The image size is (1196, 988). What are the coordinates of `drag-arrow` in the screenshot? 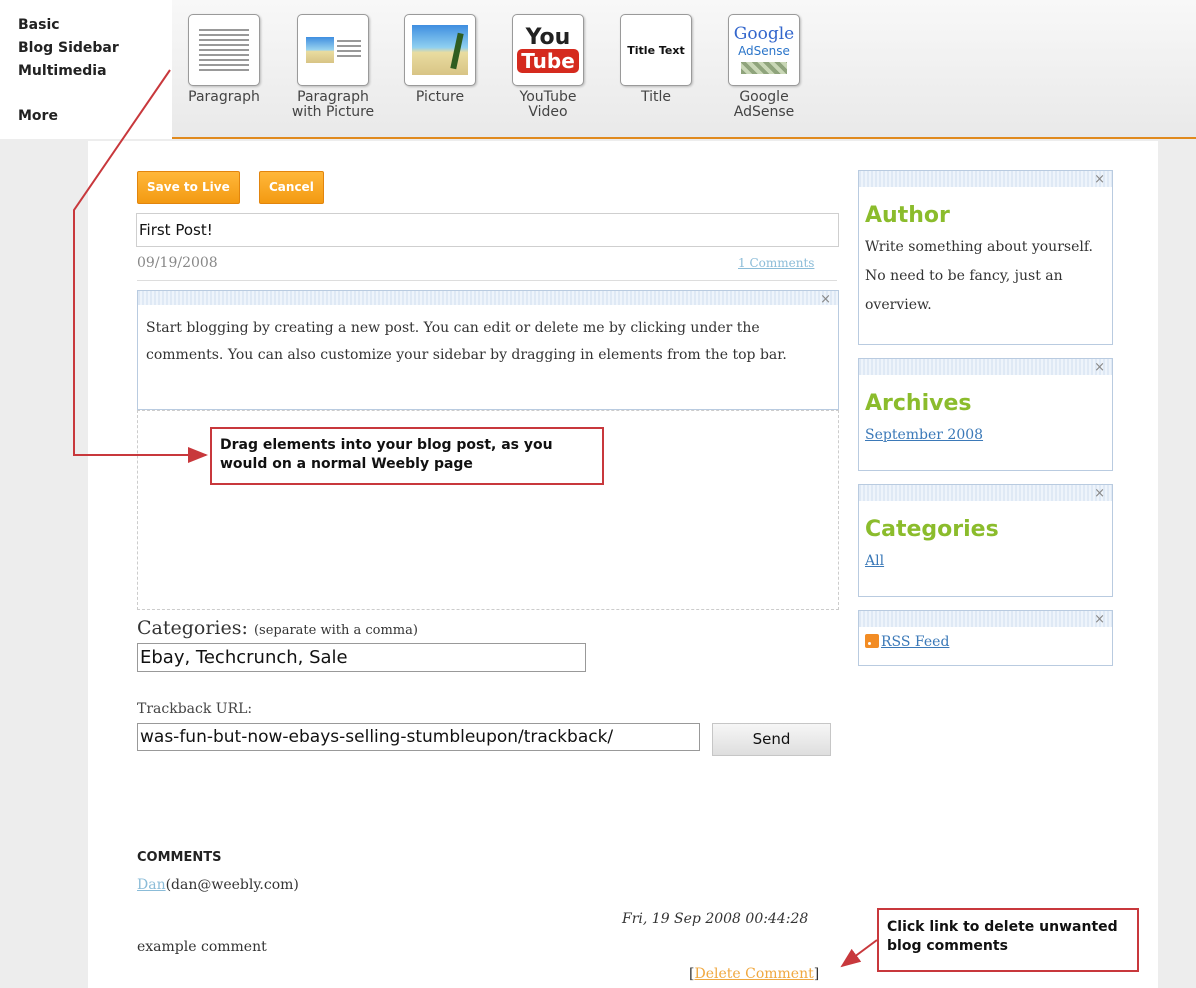 It's located at (140, 266).